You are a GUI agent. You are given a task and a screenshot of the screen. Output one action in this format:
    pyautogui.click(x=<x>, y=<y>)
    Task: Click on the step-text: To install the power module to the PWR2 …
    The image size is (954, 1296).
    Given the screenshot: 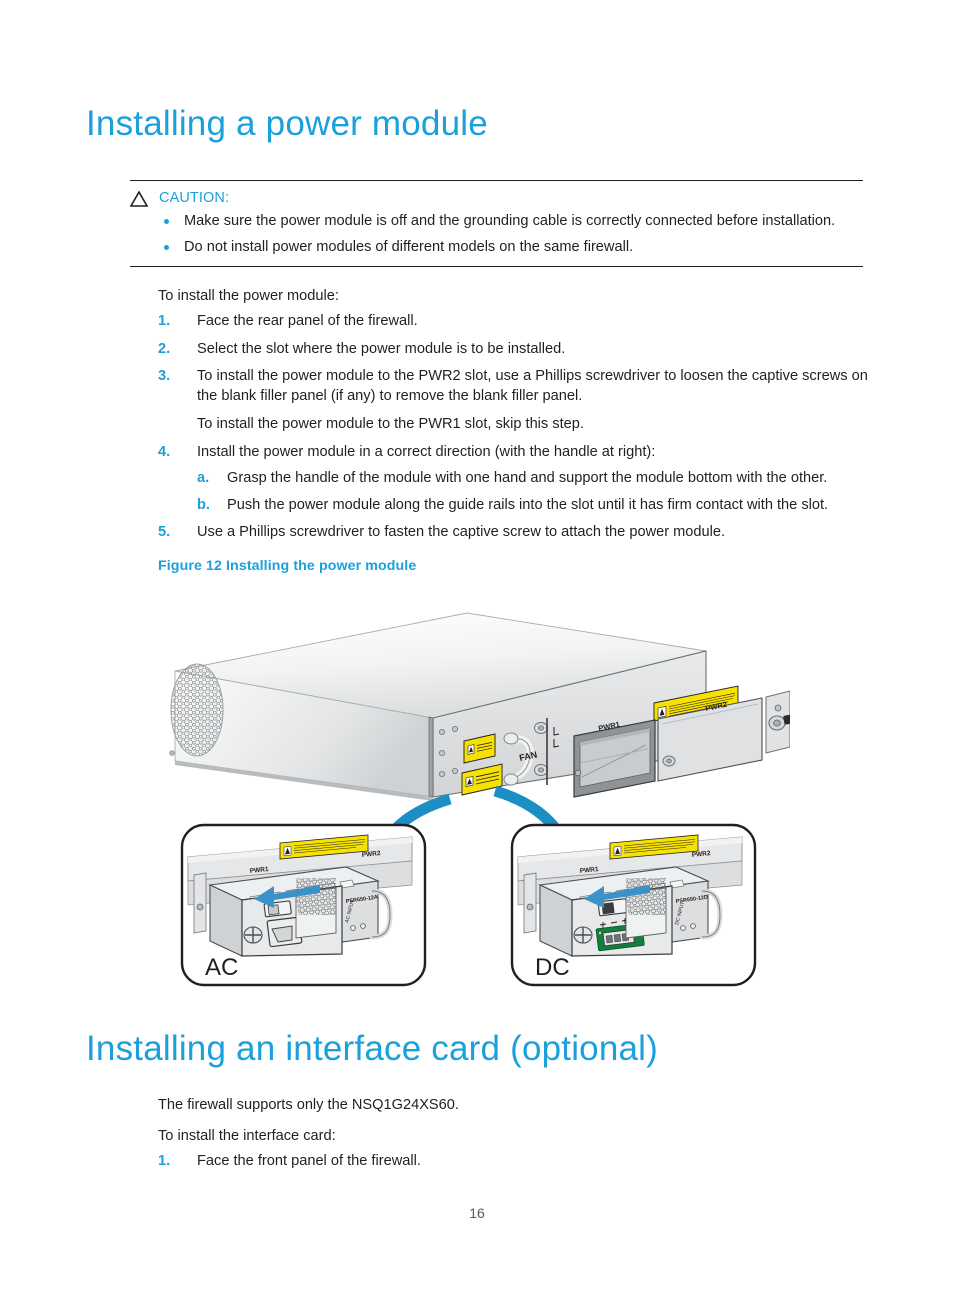 What is the action you would take?
    pyautogui.click(x=532, y=386)
    